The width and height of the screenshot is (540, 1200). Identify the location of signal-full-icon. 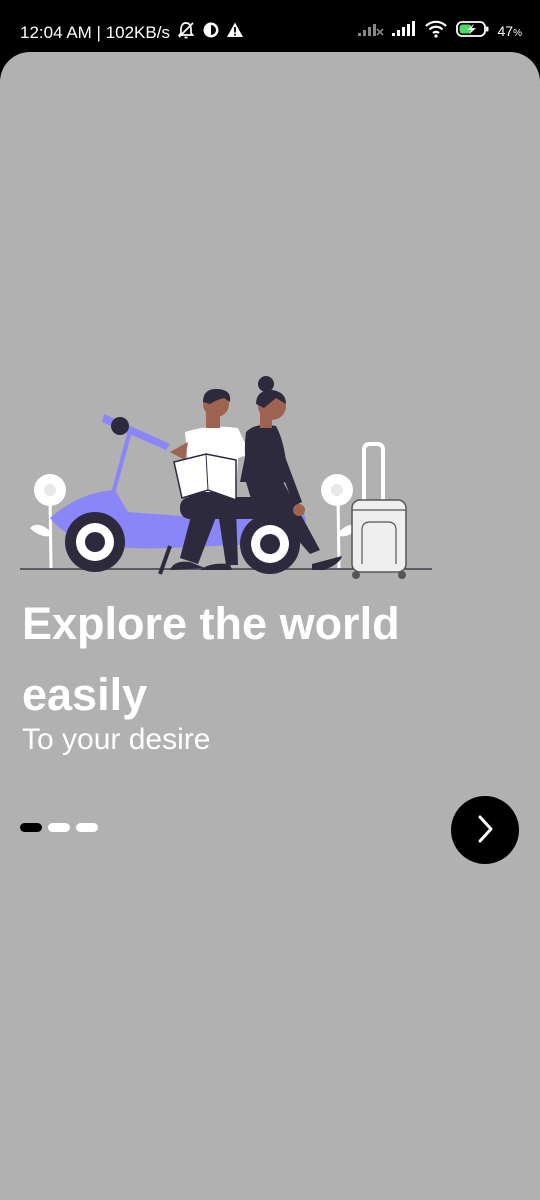
(403, 30).